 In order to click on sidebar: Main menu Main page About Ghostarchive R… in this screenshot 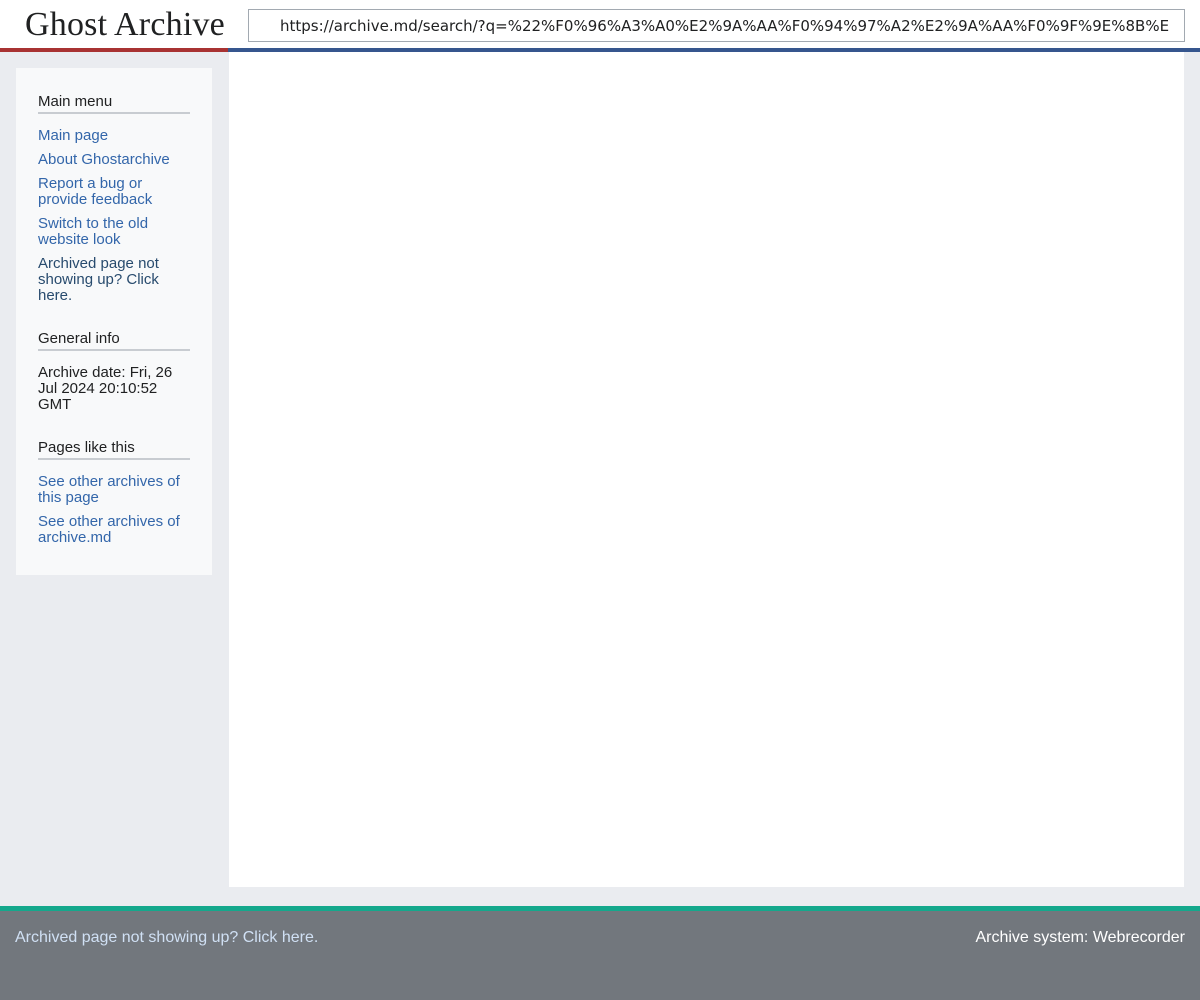, I will do `click(114, 321)`.